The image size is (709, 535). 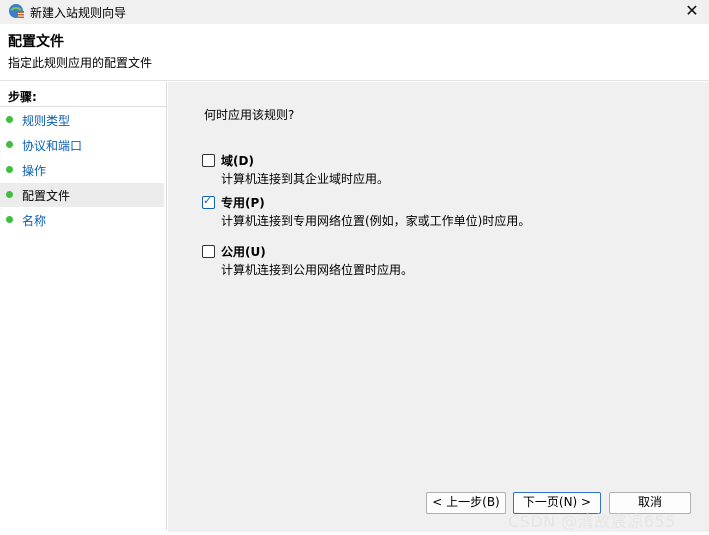 What do you see at coordinates (466, 503) in the screenshot?
I see `back-button: < 上一步(B)` at bounding box center [466, 503].